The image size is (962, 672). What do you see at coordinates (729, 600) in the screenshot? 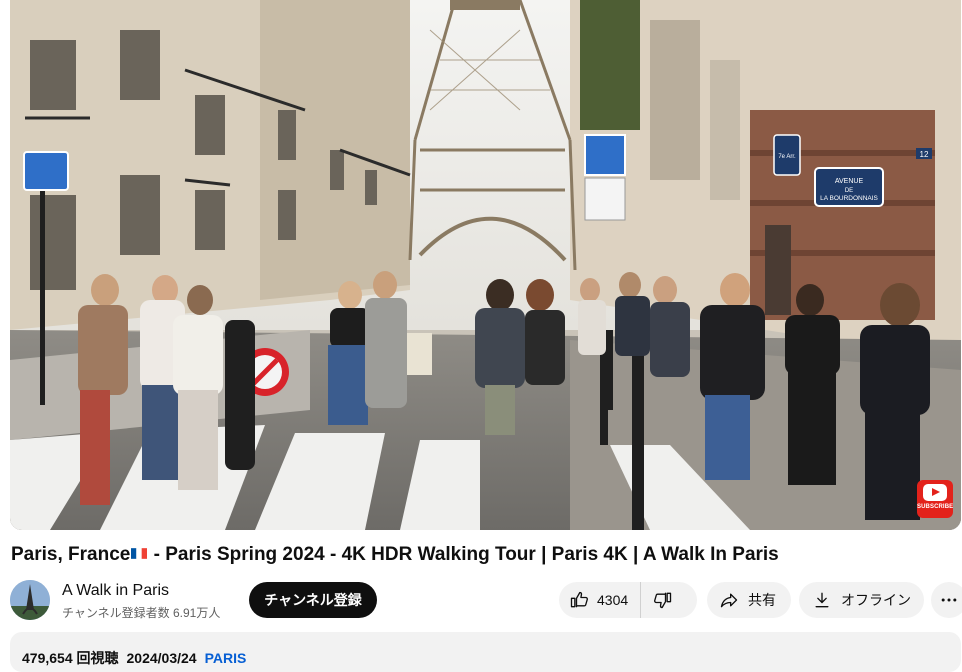
I see `share-arrow-icon` at bounding box center [729, 600].